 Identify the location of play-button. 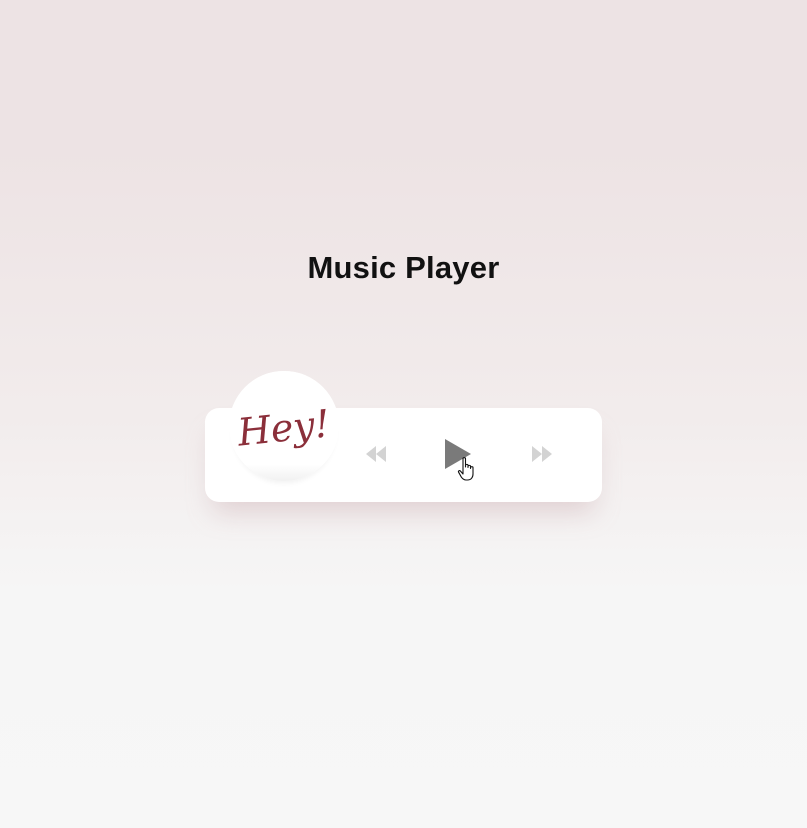
(459, 454).